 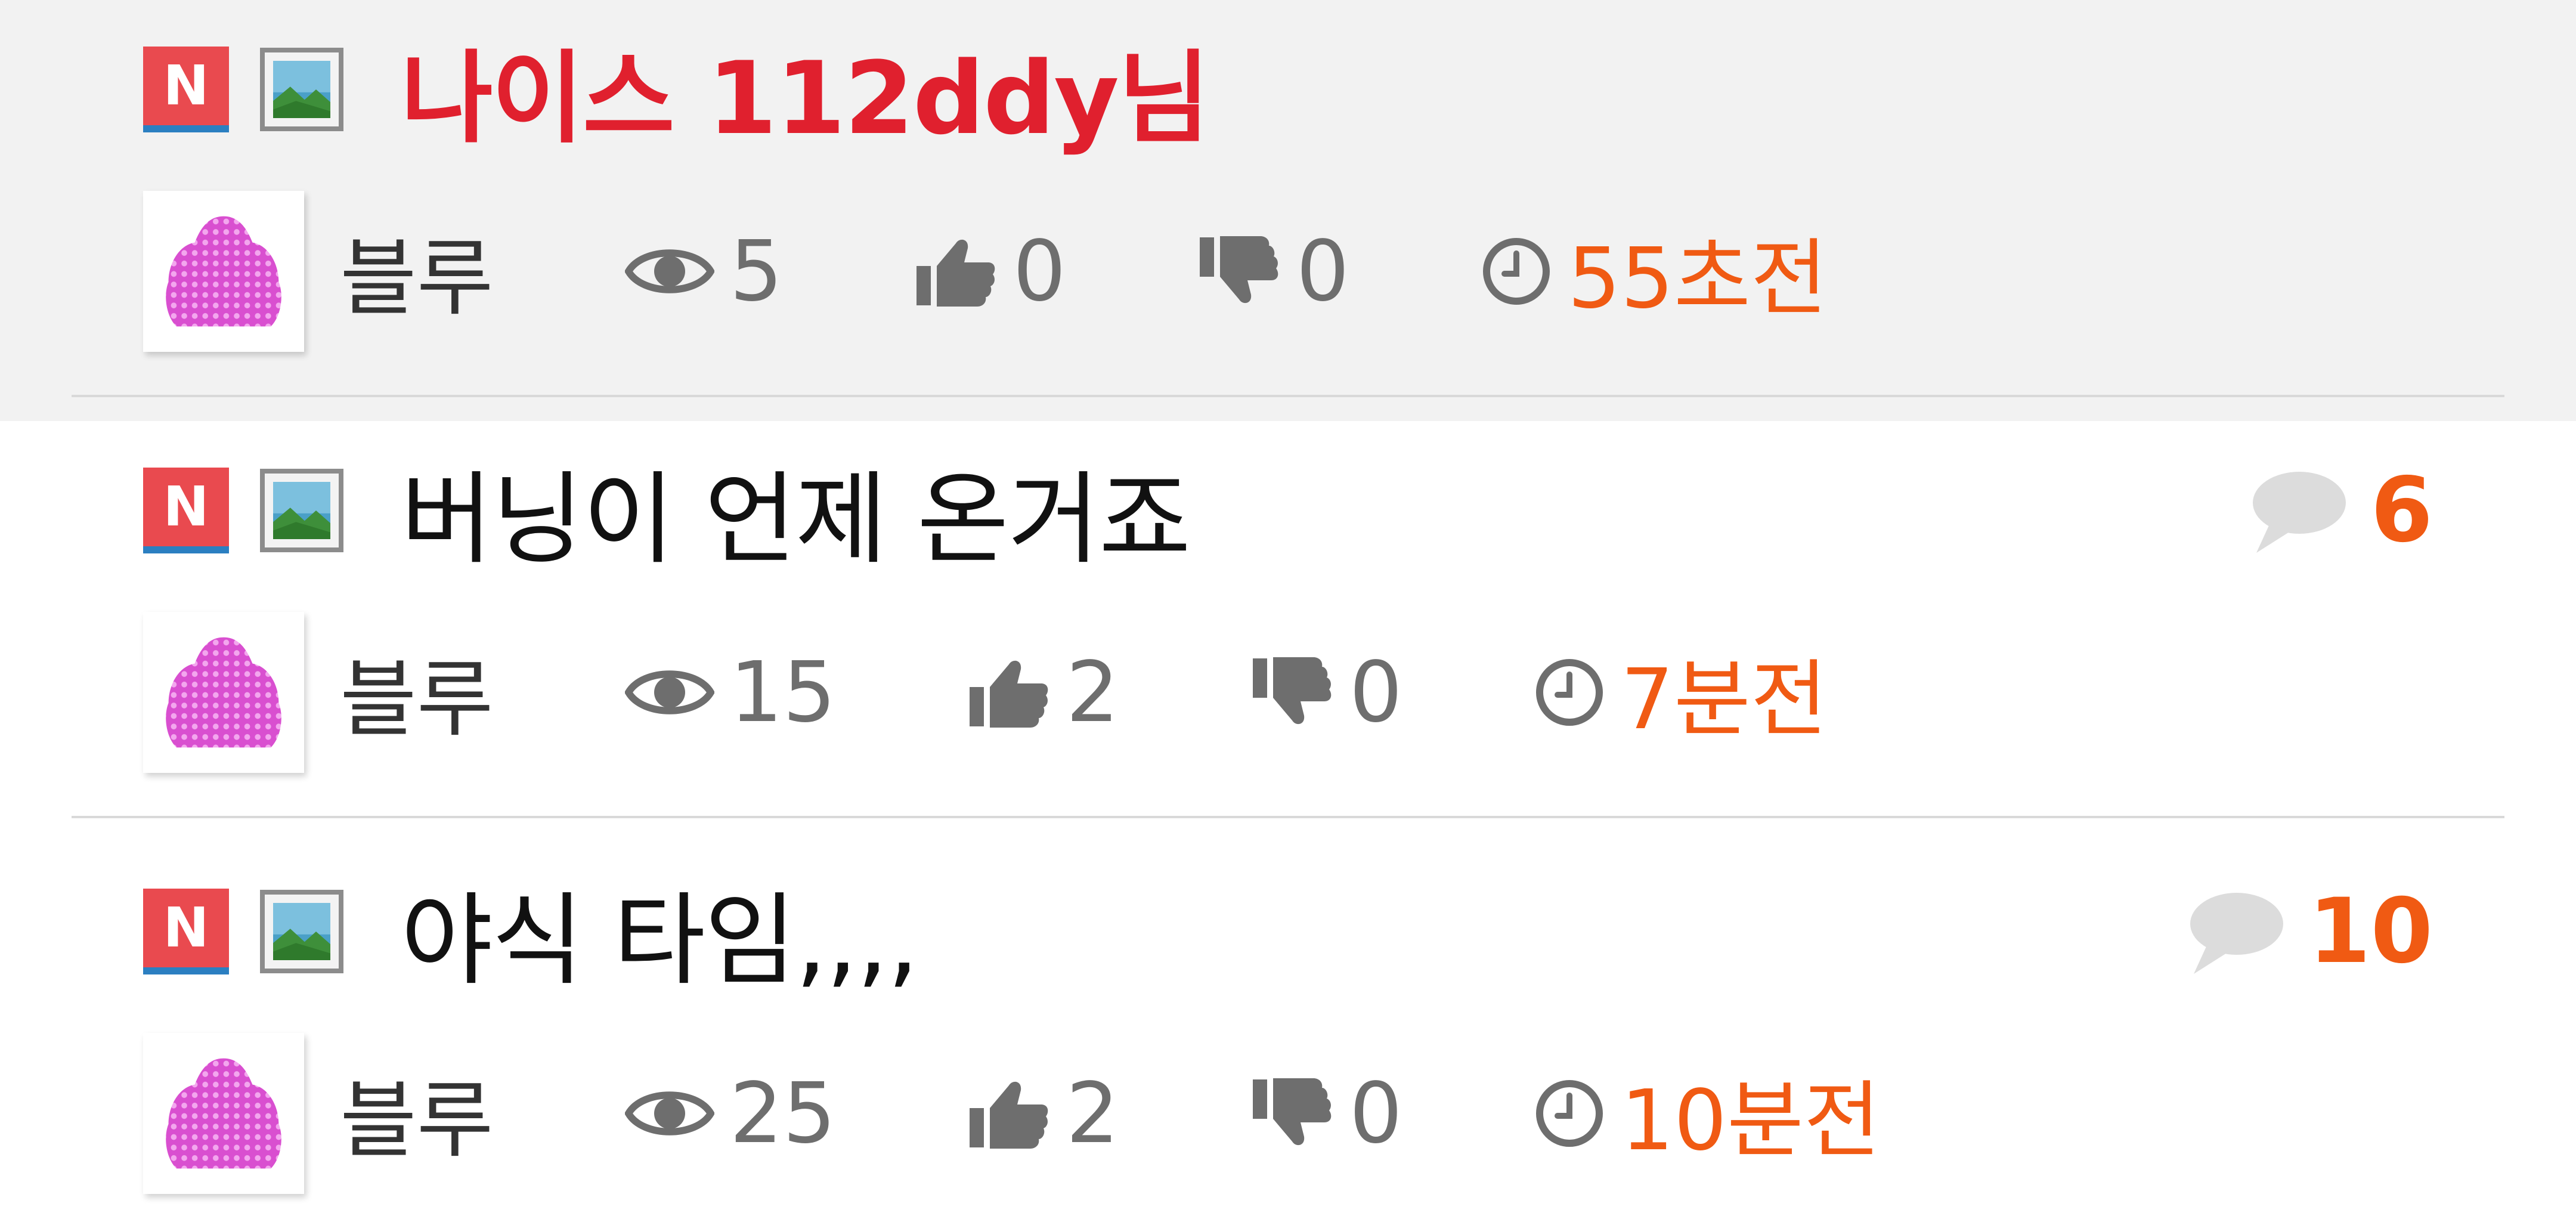 What do you see at coordinates (806, 90) in the screenshot?
I see `post-title-link: 나이스 112ddy님` at bounding box center [806, 90].